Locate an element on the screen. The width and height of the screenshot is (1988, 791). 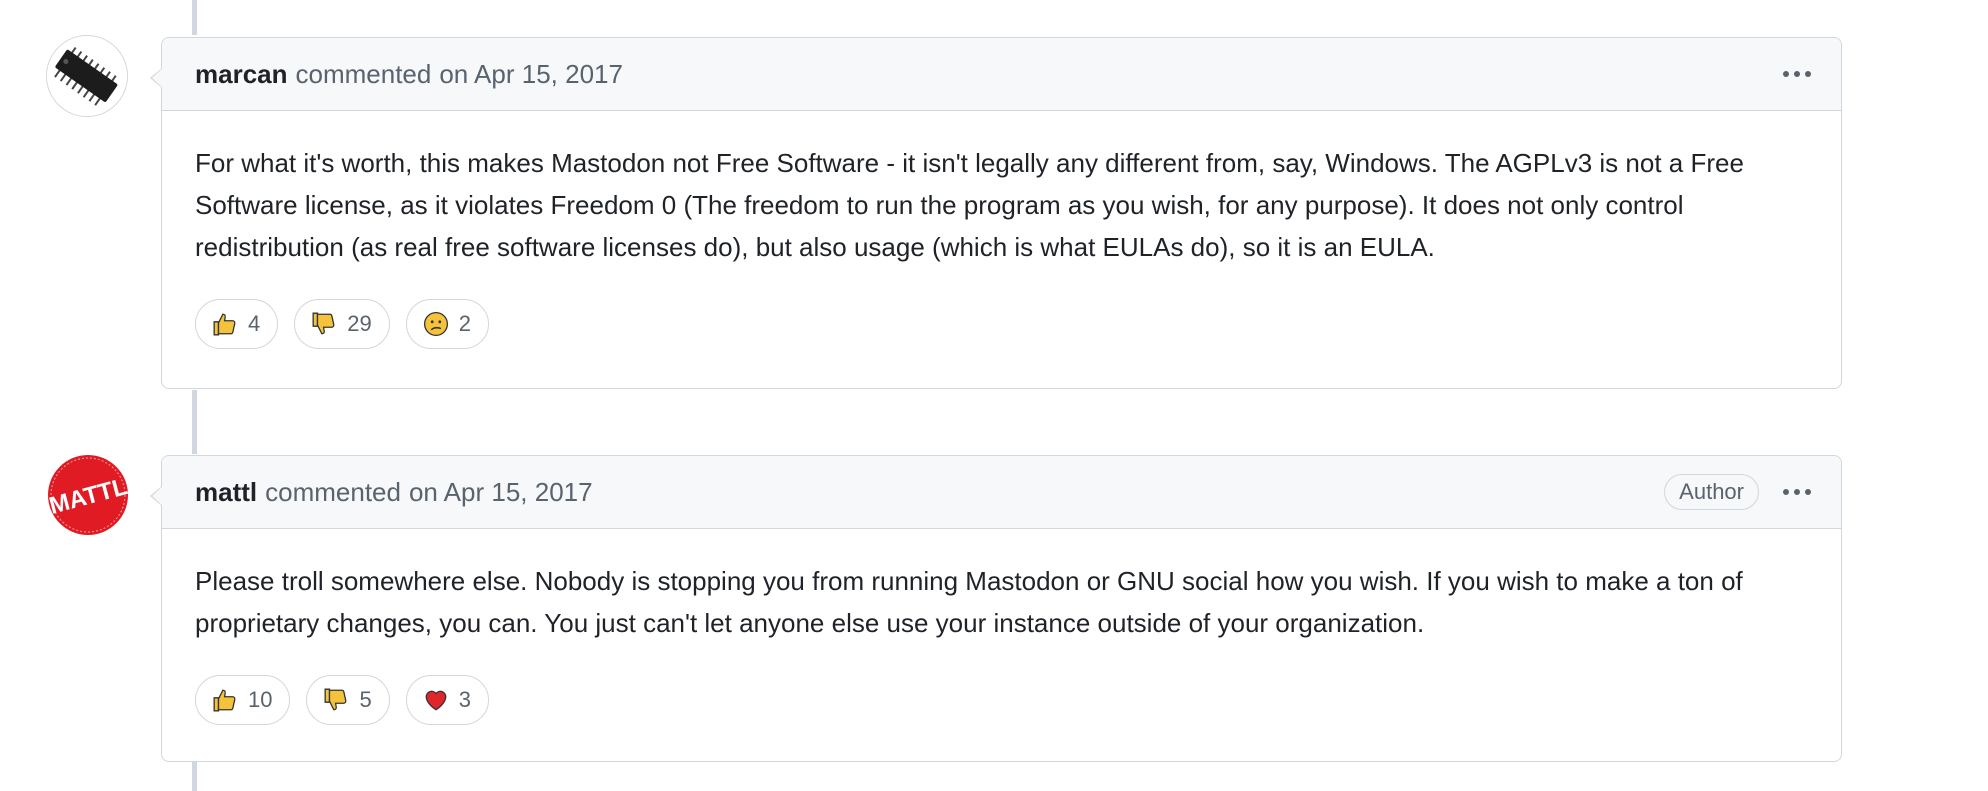
comment-header: marcan commented on Apr 15, 2017 is located at coordinates (1001, 74).